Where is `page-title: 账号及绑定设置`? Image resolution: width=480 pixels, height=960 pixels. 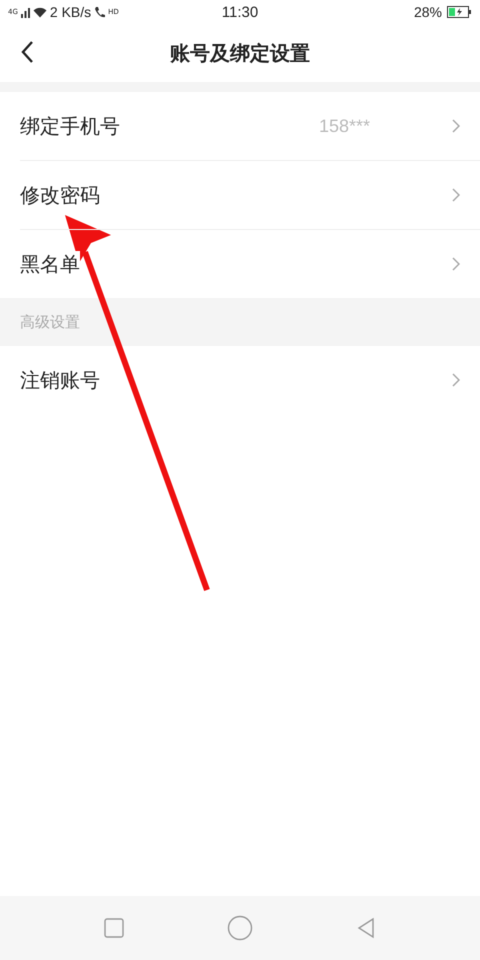 page-title: 账号及绑定设置 is located at coordinates (240, 53).